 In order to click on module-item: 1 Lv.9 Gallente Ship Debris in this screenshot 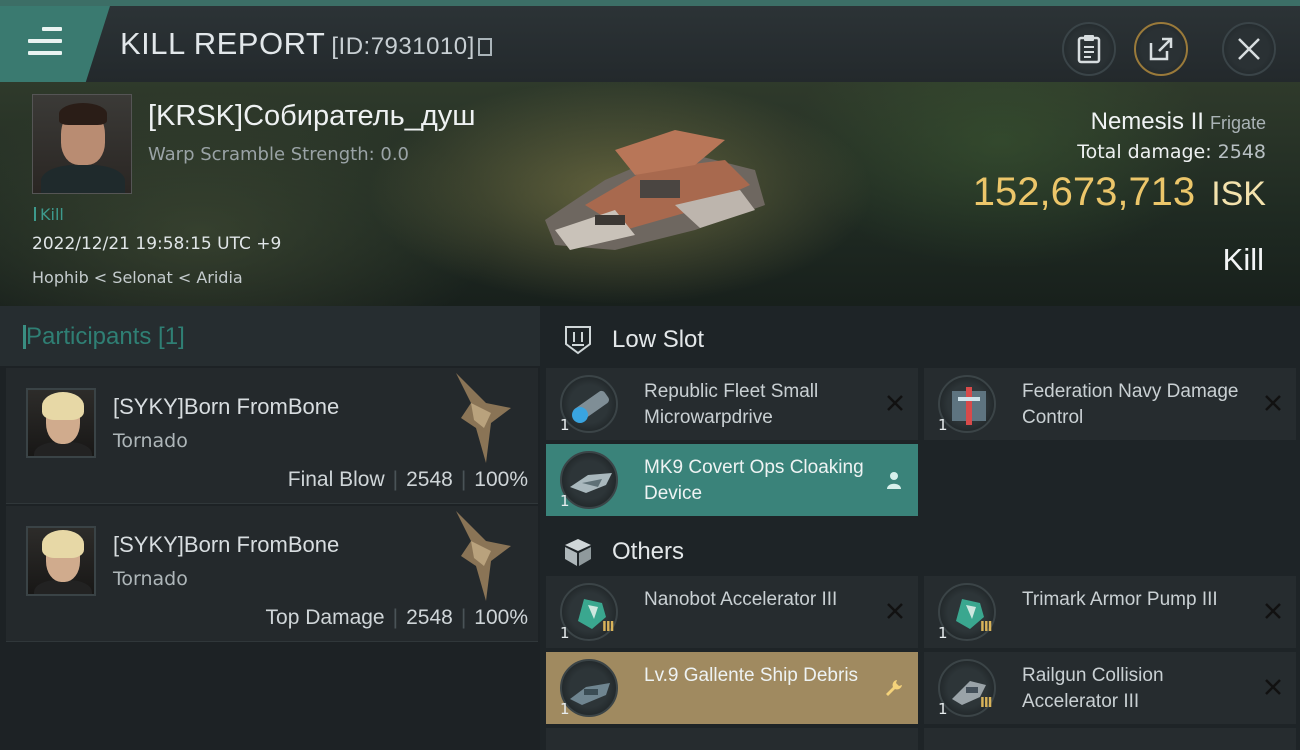, I will do `click(732, 688)`.